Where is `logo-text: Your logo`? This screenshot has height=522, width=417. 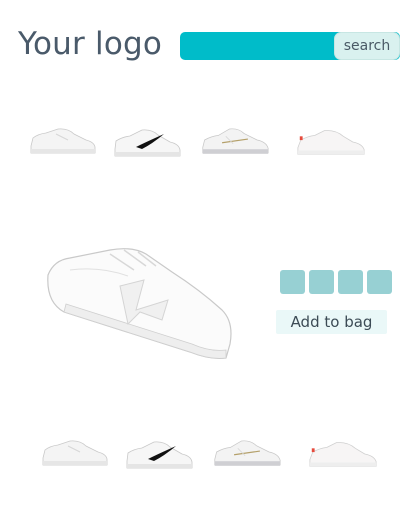 logo-text: Your logo is located at coordinates (90, 44).